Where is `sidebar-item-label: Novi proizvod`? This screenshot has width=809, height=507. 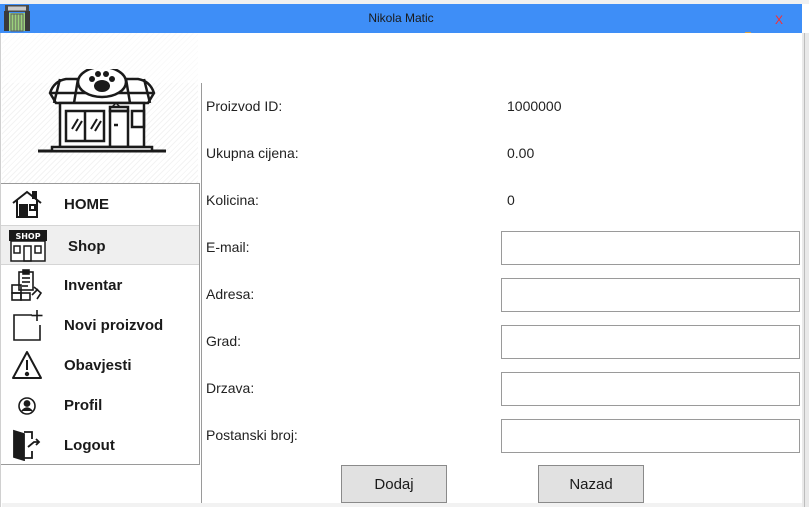 sidebar-item-label: Novi proizvod is located at coordinates (114, 325).